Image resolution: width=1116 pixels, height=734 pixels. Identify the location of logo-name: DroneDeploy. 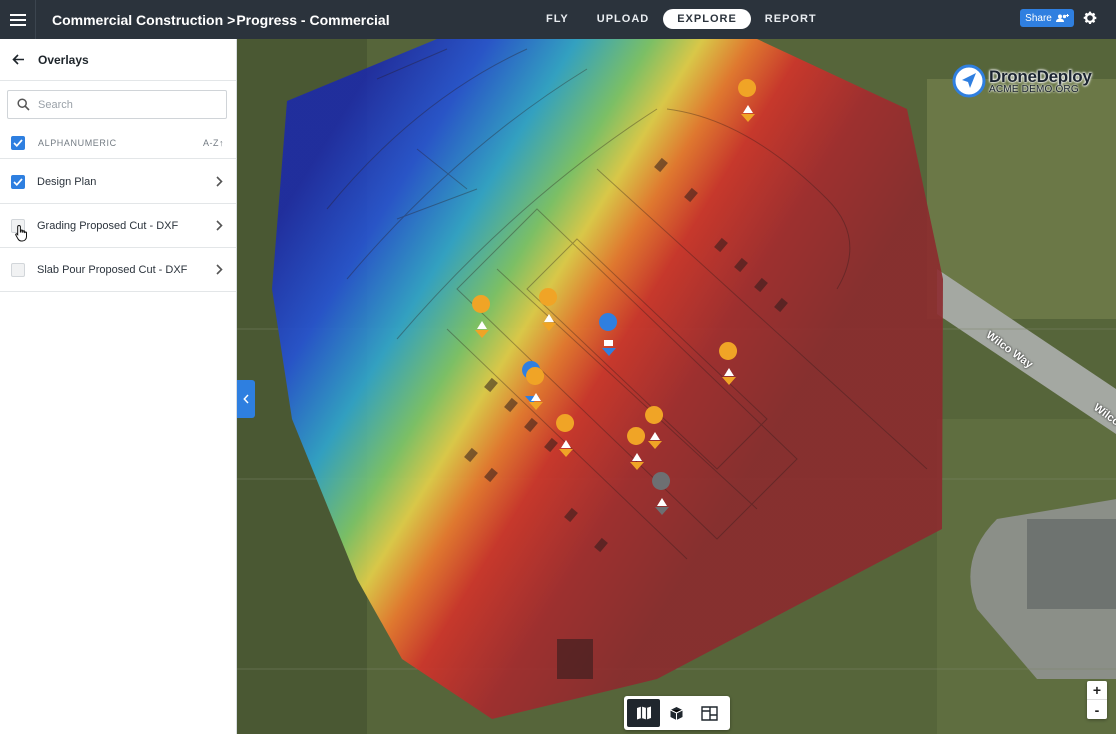
(1040, 76).